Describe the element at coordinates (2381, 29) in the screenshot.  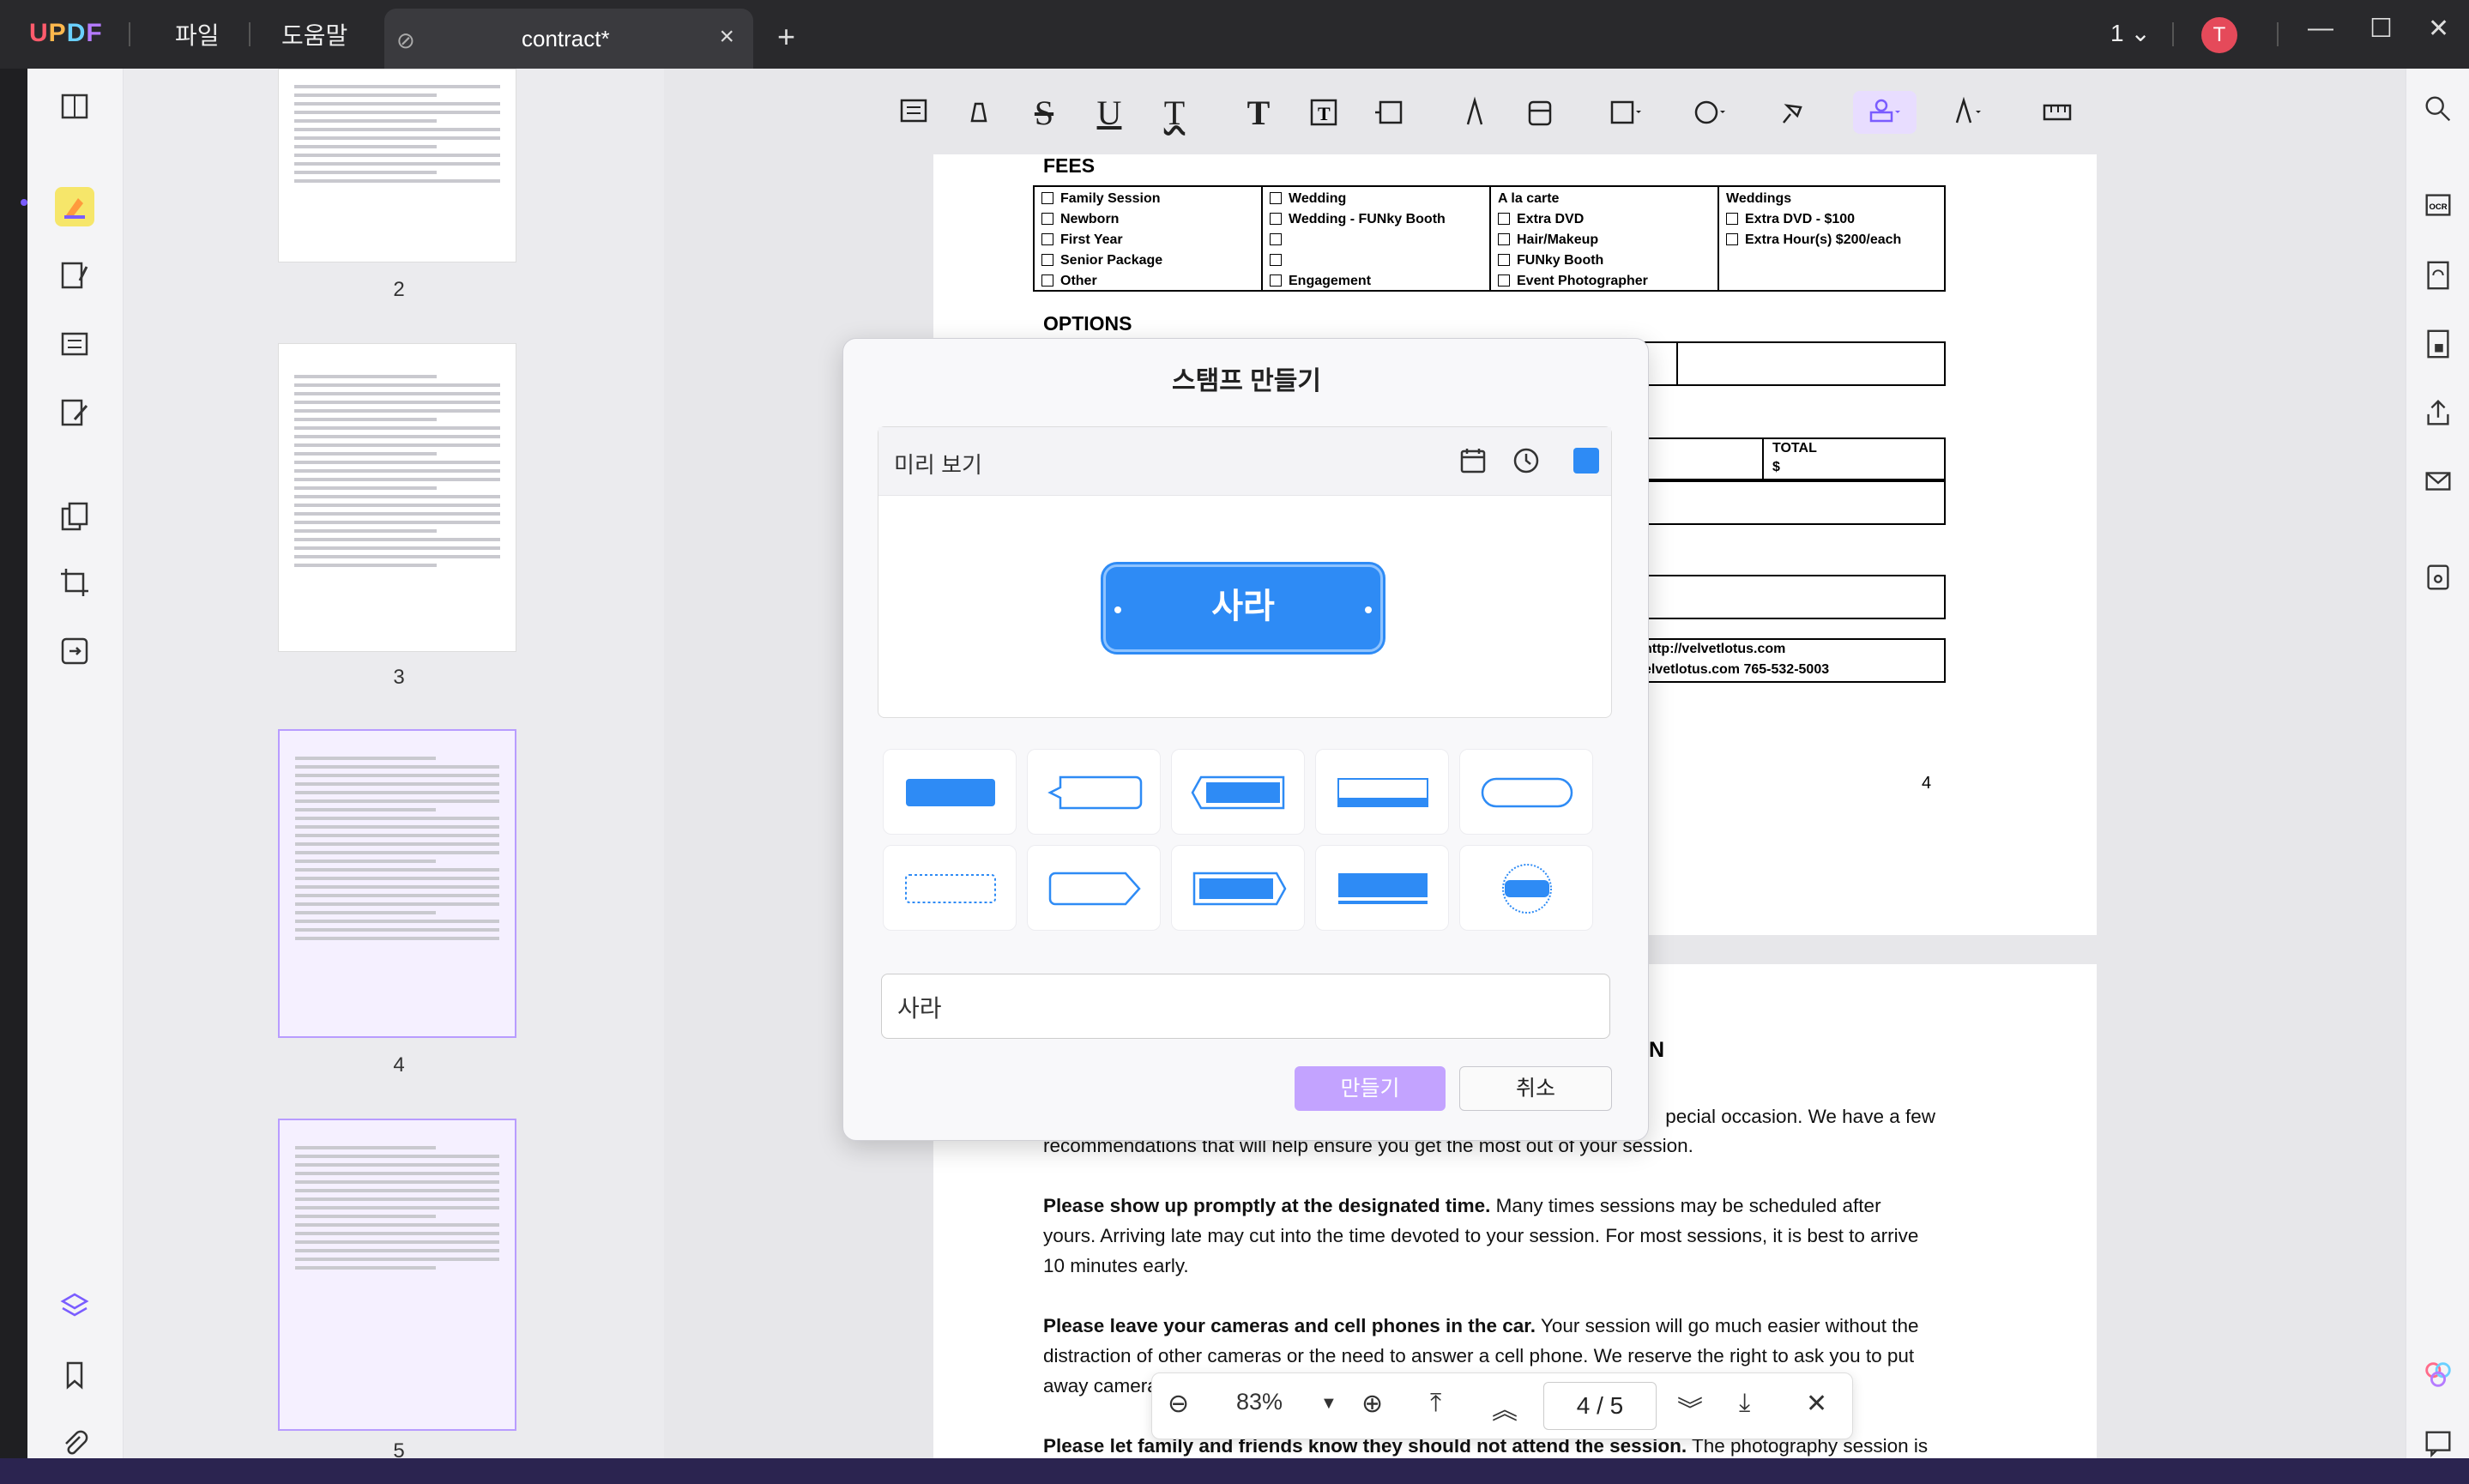
I see `maximize-icon: ☐` at that location.